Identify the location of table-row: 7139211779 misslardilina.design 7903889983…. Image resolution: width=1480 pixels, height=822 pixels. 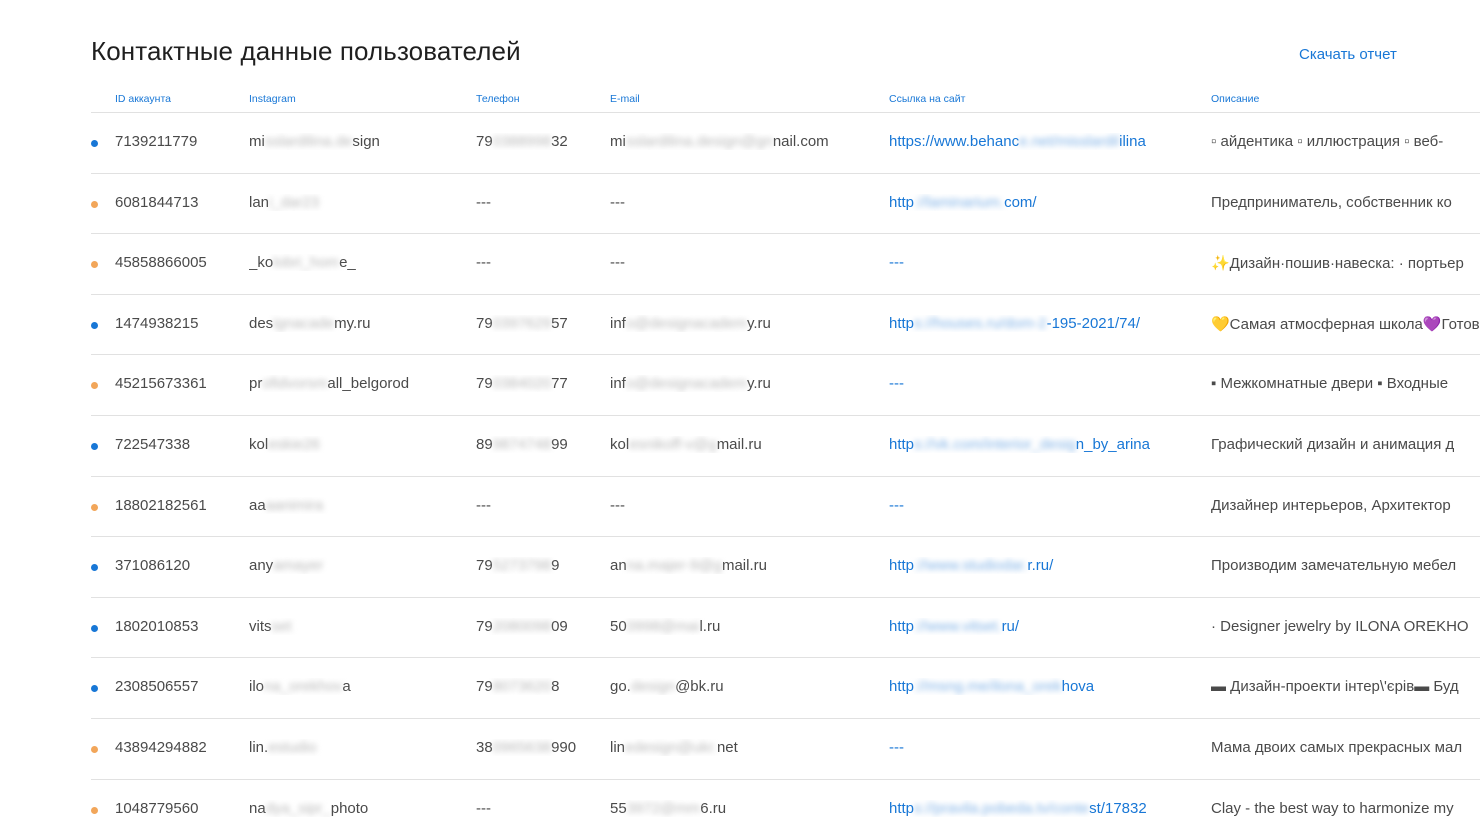
(740, 142).